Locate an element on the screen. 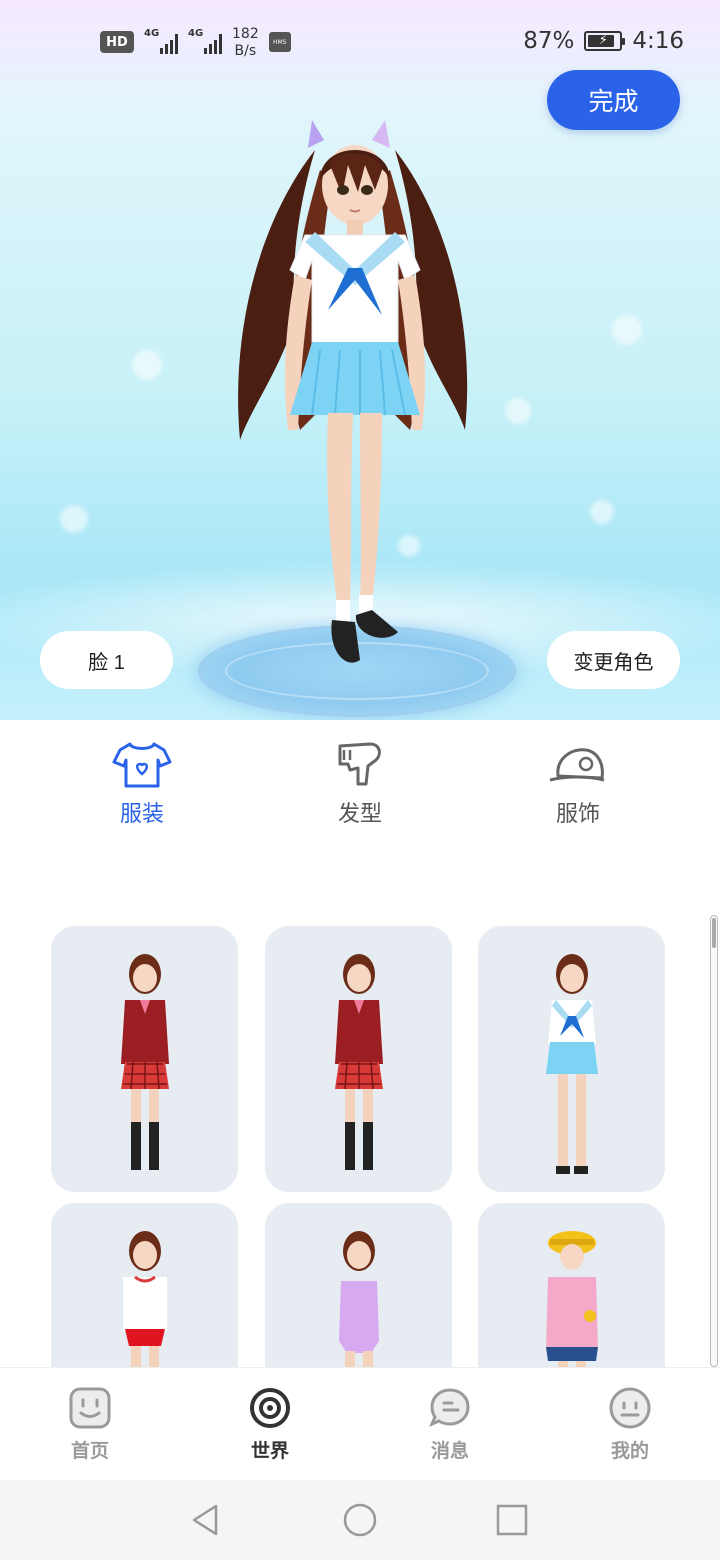 Image resolution: width=720 pixels, height=1560 pixels. hairdryer-icon is located at coordinates (359, 764).